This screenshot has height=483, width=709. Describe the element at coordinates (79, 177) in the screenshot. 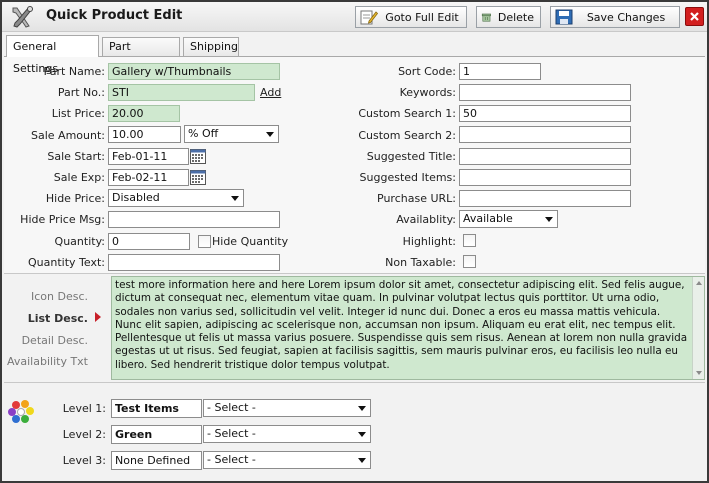

I see `sale-exp-label: Sale Exp:` at that location.